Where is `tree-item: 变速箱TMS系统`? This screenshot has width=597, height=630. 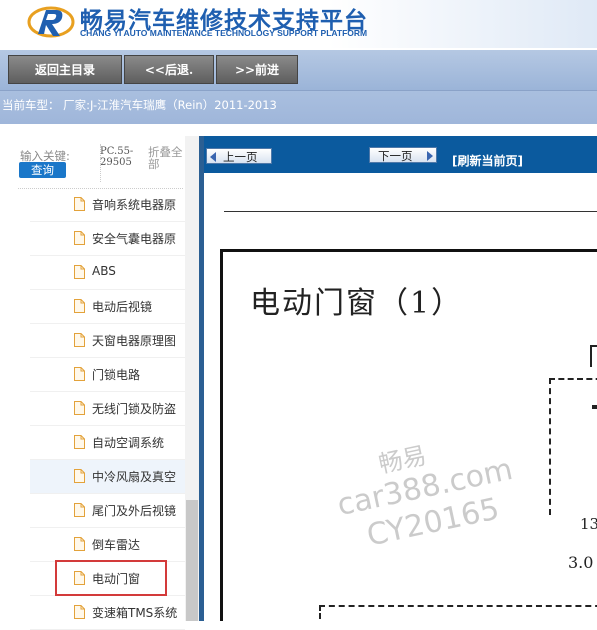
tree-item: 变速箱TMS系统 is located at coordinates (107, 613).